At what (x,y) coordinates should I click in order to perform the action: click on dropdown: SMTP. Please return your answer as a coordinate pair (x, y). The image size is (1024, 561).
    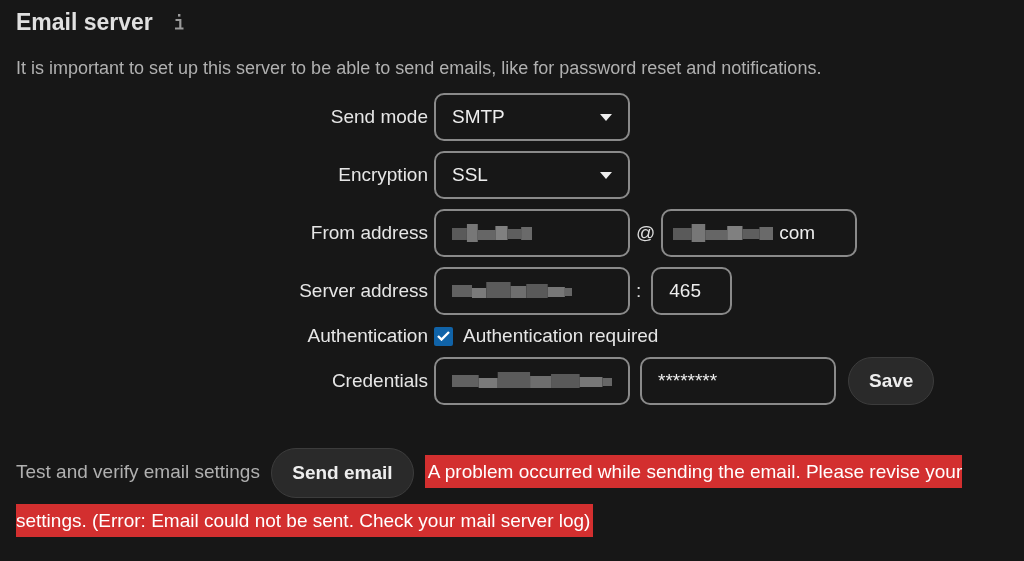
    Looking at the image, I should click on (532, 117).